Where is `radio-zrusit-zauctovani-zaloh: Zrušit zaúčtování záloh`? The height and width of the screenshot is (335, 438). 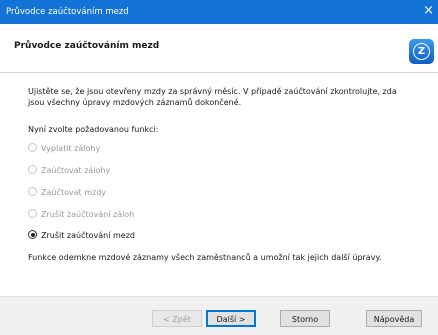
radio-zrusit-zauctovani-zaloh: Zrušit zaúčtování záloh is located at coordinates (81, 215).